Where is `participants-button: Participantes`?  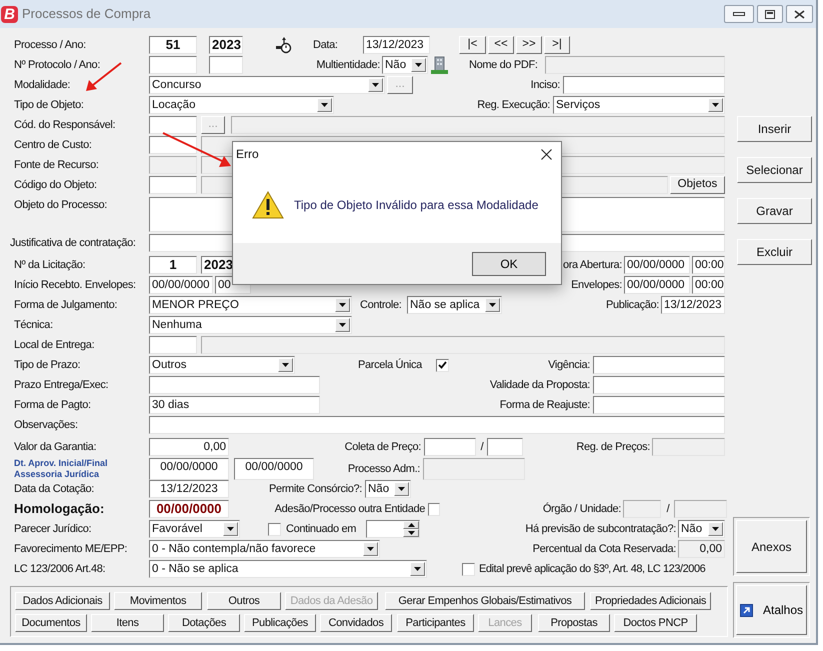
participants-button: Participantes is located at coordinates (435, 623).